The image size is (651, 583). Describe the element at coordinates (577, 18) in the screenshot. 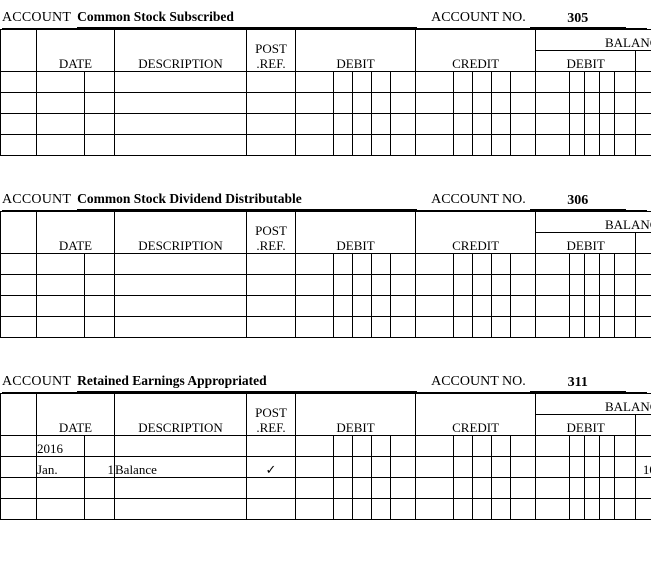

I see `account-no-field: 305` at that location.